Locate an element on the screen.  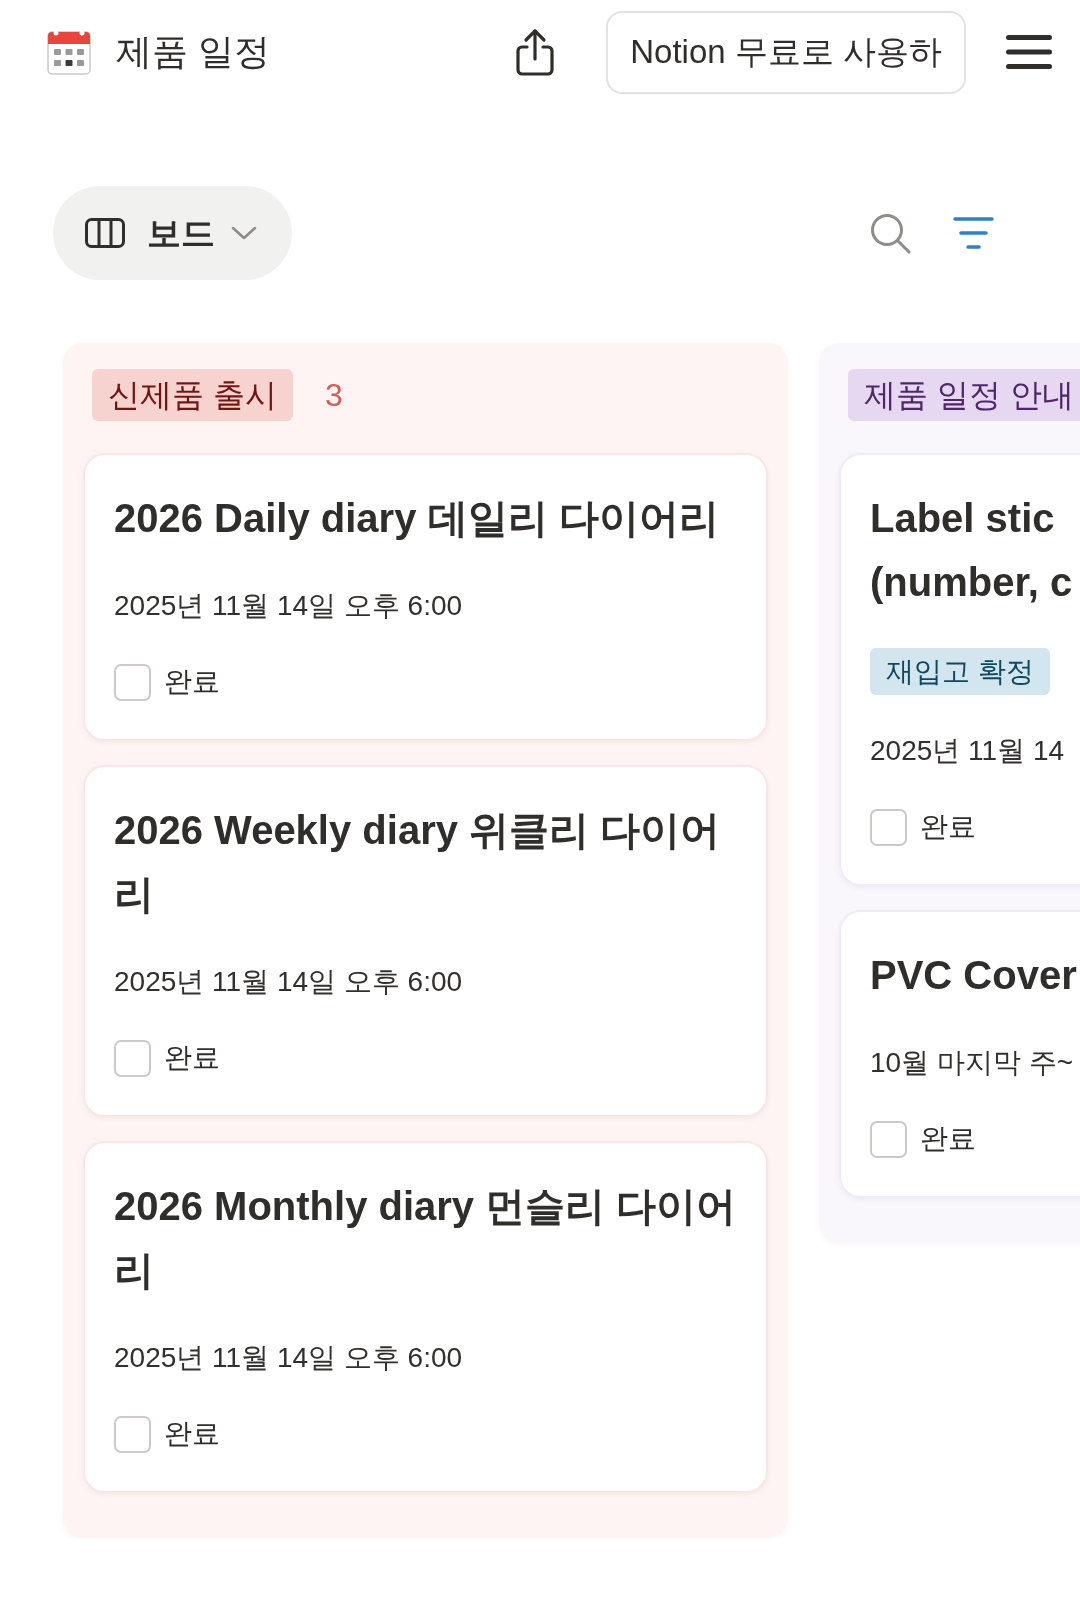
board-card: Label stic (number, c 재입고 확정 2025년 11월 14 완료 is located at coordinates (959, 669).